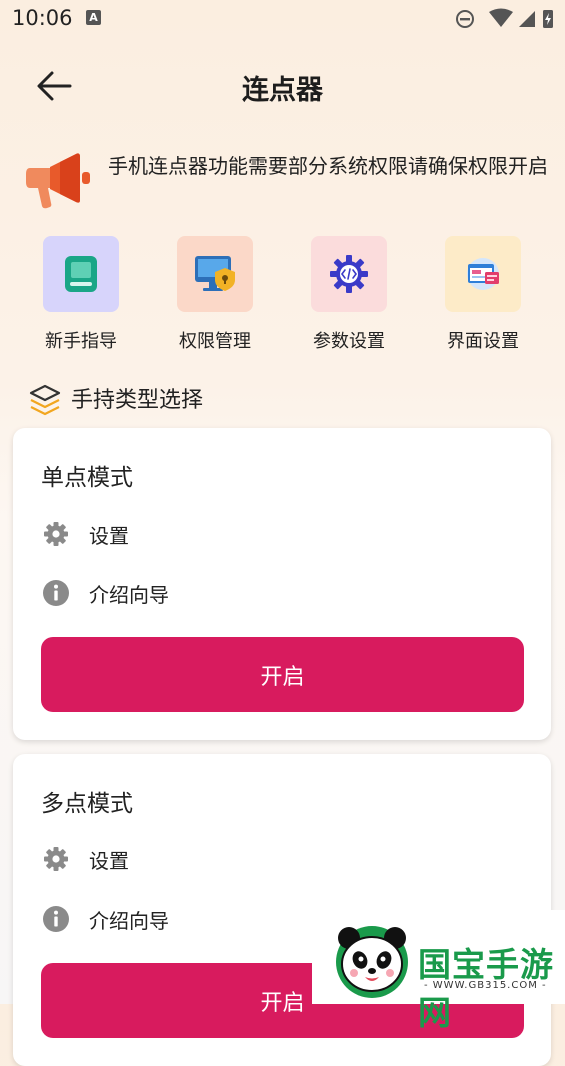  I want to click on section-title: 手持类型选择, so click(137, 400).